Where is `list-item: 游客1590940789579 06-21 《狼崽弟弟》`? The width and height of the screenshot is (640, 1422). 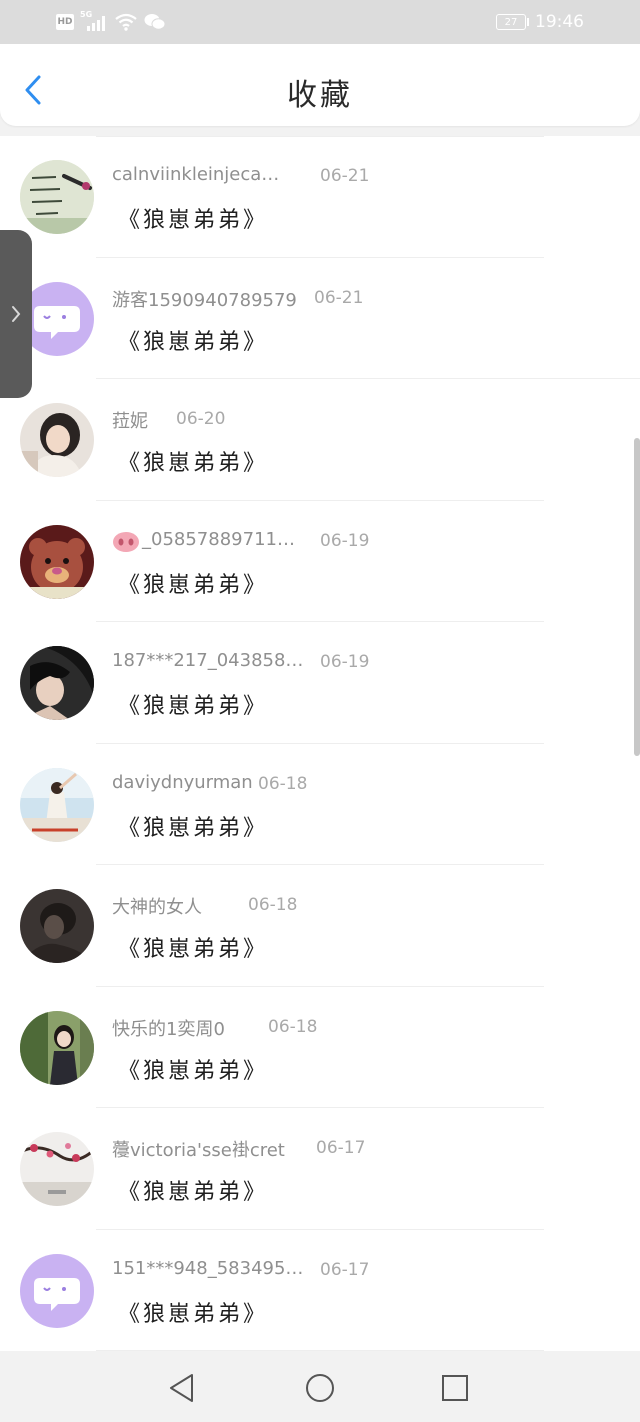 list-item: 游客1590940789579 06-21 《狼崽弟弟》 is located at coordinates (320, 319).